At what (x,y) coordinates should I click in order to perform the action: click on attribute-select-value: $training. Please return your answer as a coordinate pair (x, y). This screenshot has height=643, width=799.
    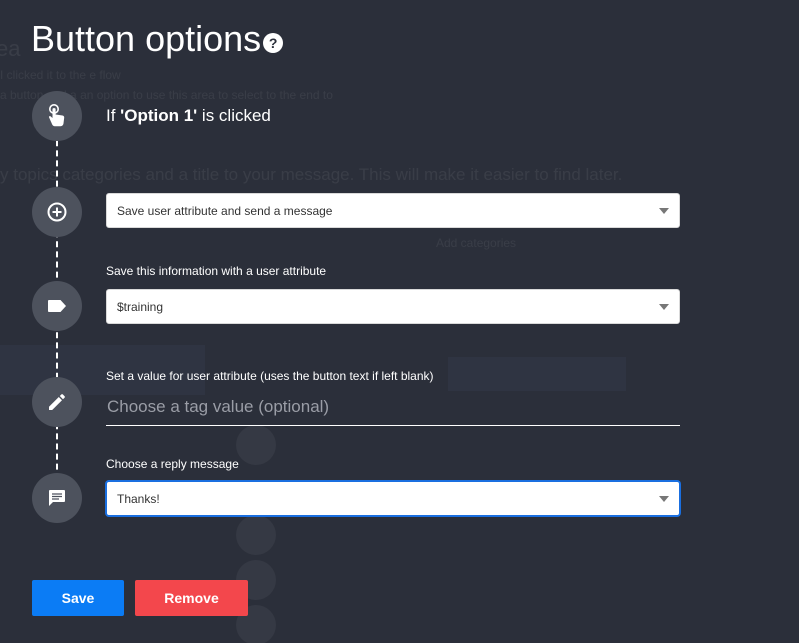
    Looking at the image, I should click on (140, 306).